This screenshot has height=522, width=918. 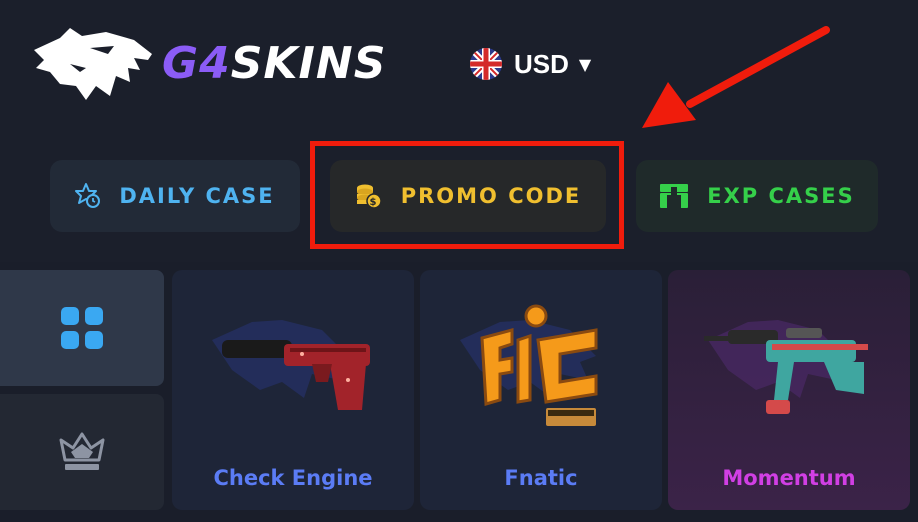 I want to click on logo-prefix: G4, so click(x=196, y=63).